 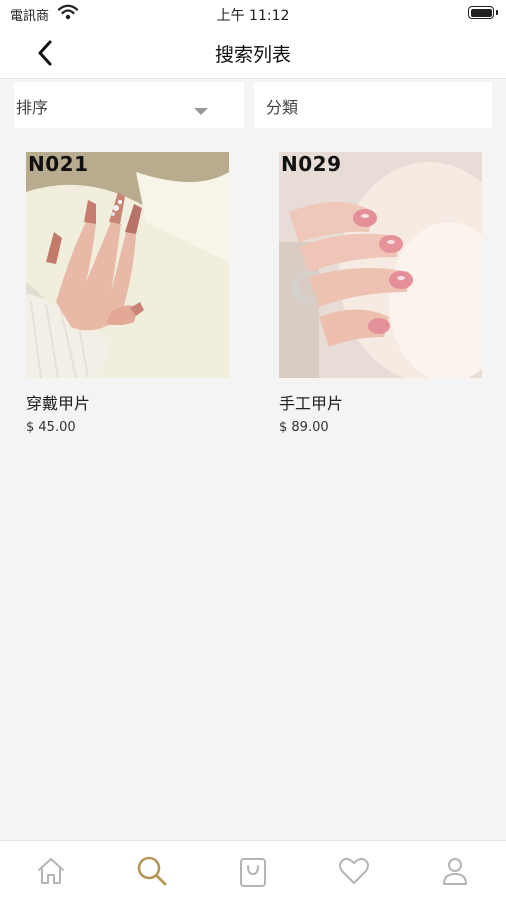 I want to click on page-title: 搜索列表, so click(x=252, y=55).